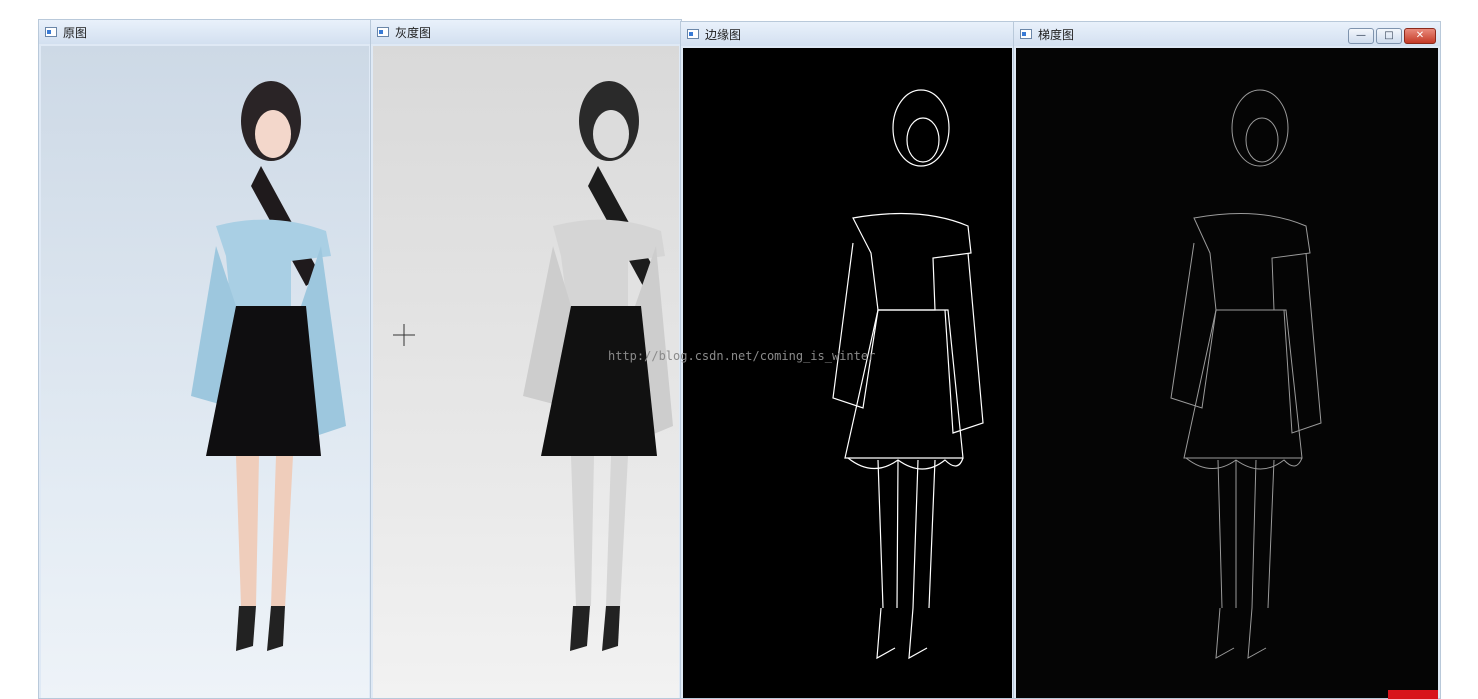 The width and height of the screenshot is (1478, 699). What do you see at coordinates (723, 35) in the screenshot?
I see `window-title: 边缘图` at bounding box center [723, 35].